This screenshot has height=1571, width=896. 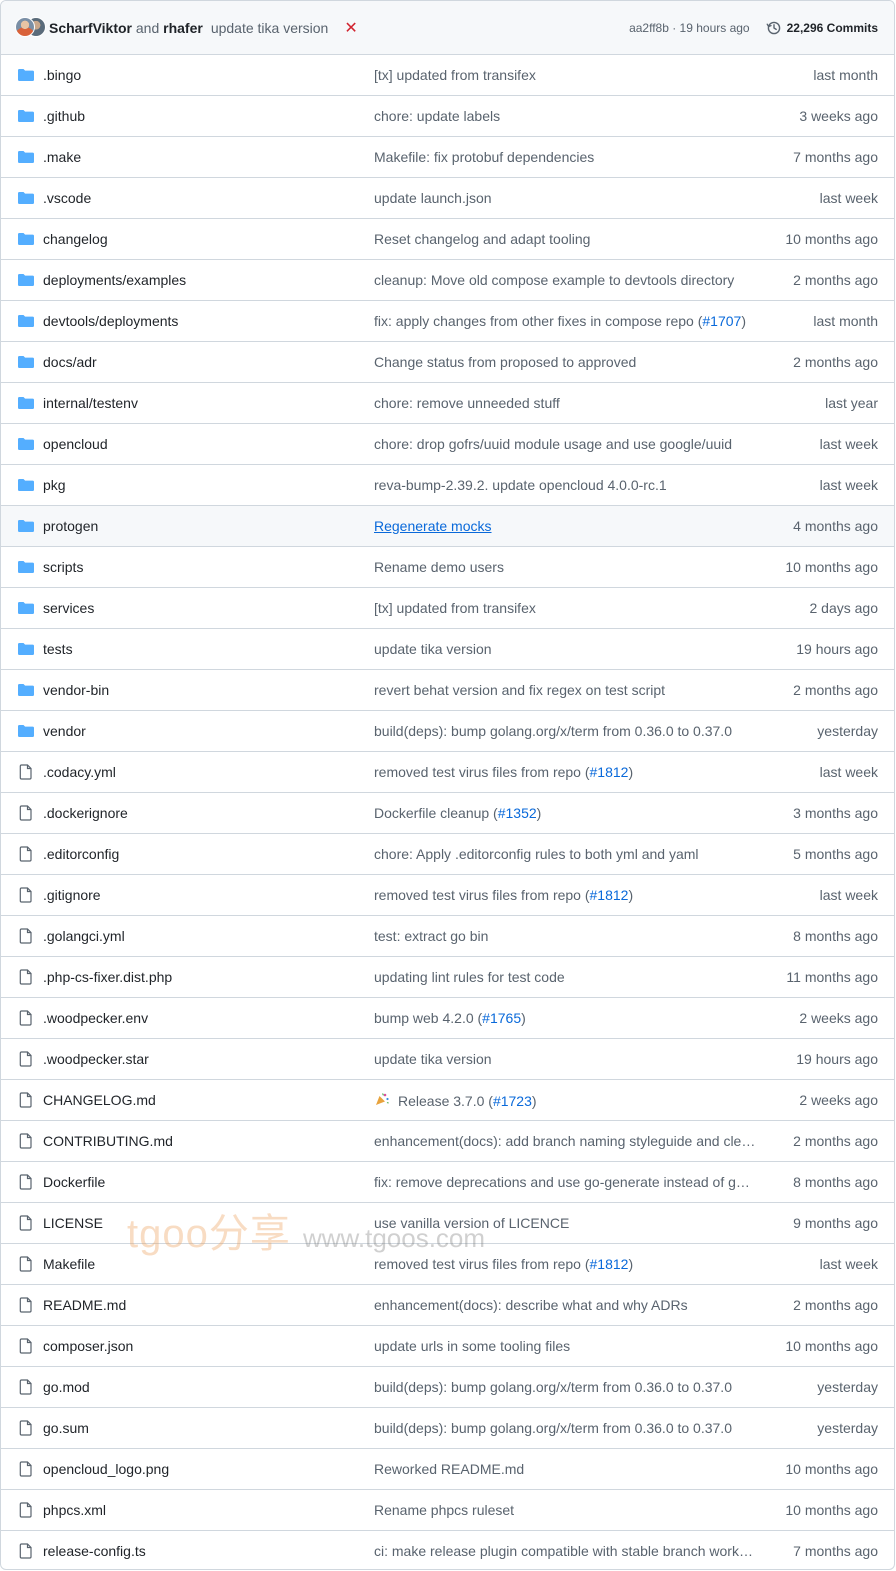 I want to click on folder-row: scripts Rename demo users 10 months ago, so click(x=447, y=567).